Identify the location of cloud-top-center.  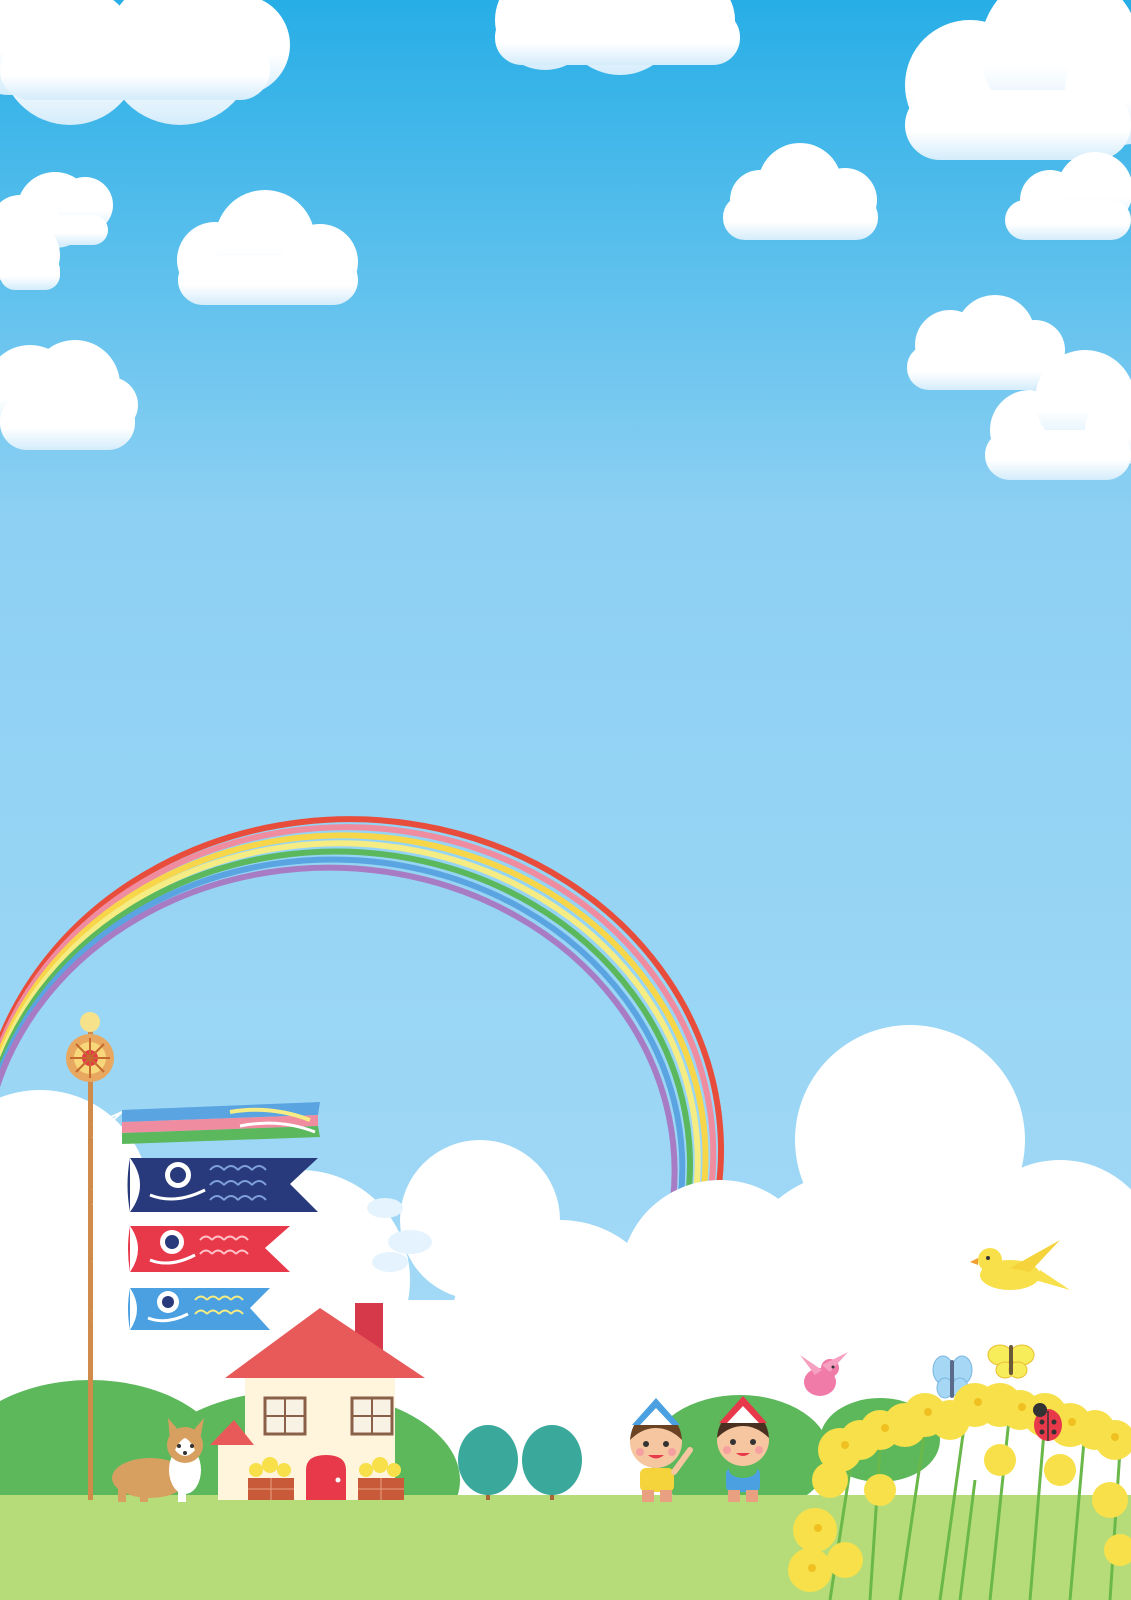
(617, 37).